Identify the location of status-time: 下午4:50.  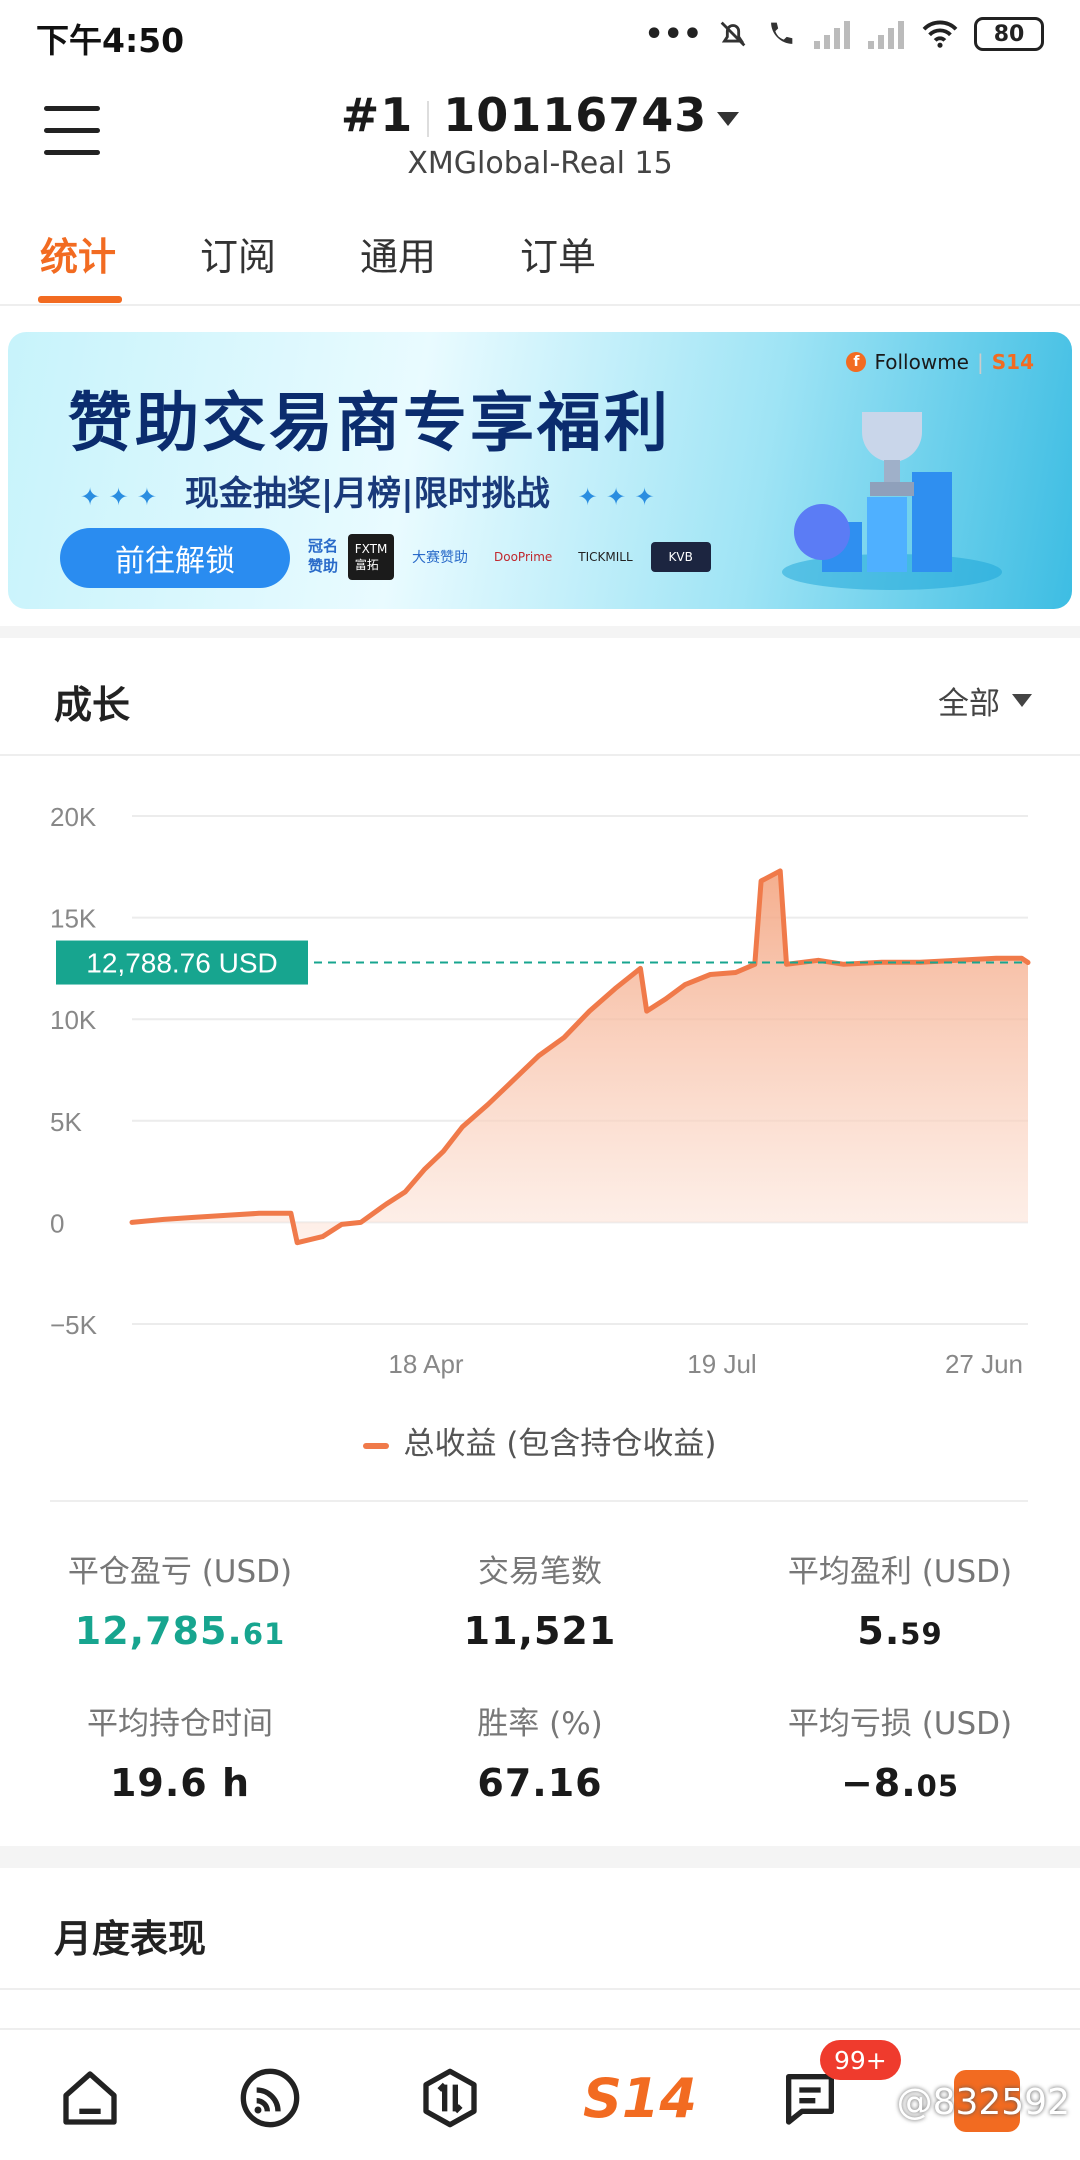
(110, 40).